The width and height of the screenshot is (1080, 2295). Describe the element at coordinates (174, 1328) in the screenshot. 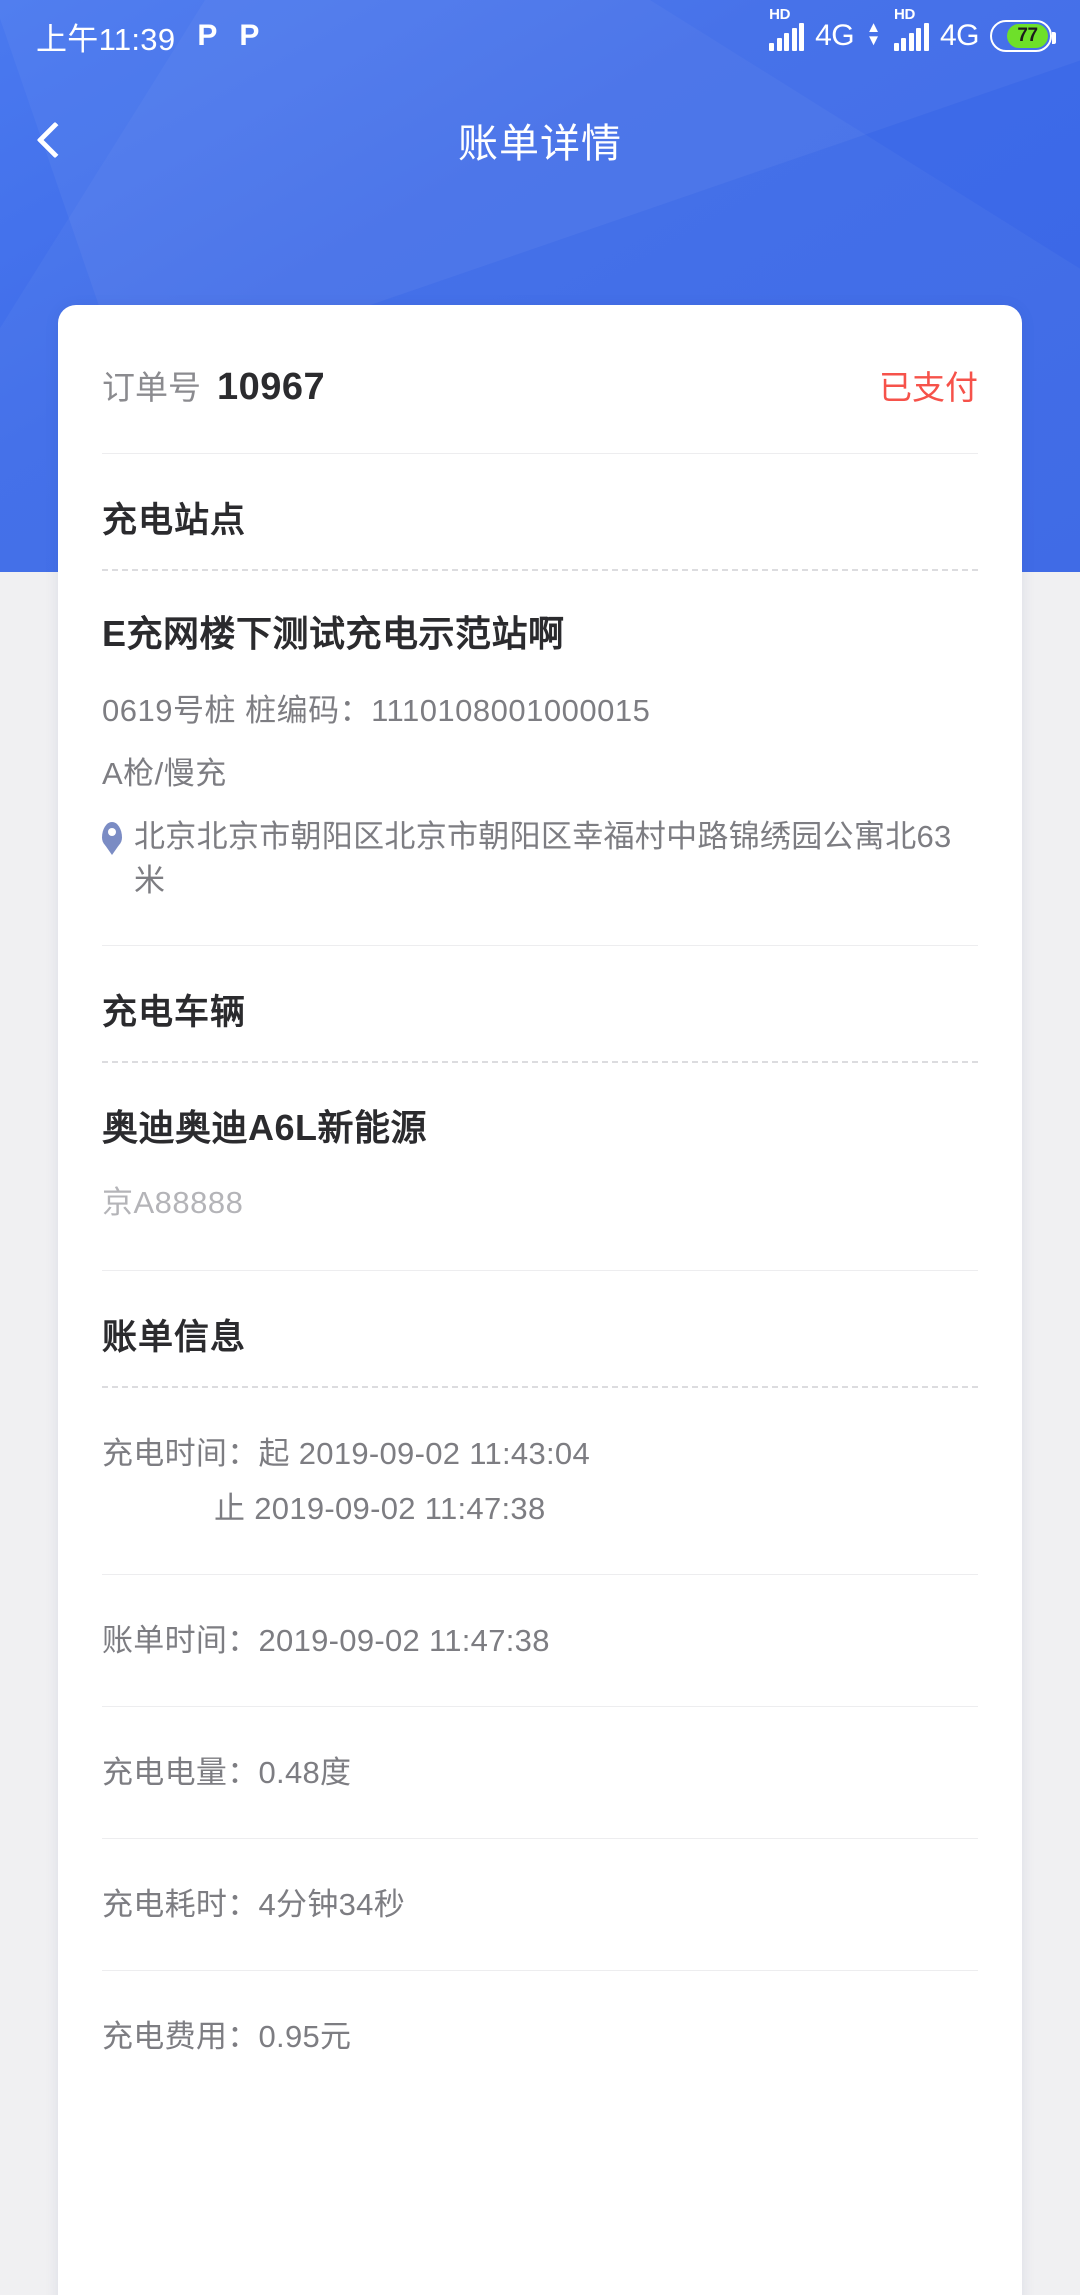

I see `section-heading-bill: 账单信息` at that location.